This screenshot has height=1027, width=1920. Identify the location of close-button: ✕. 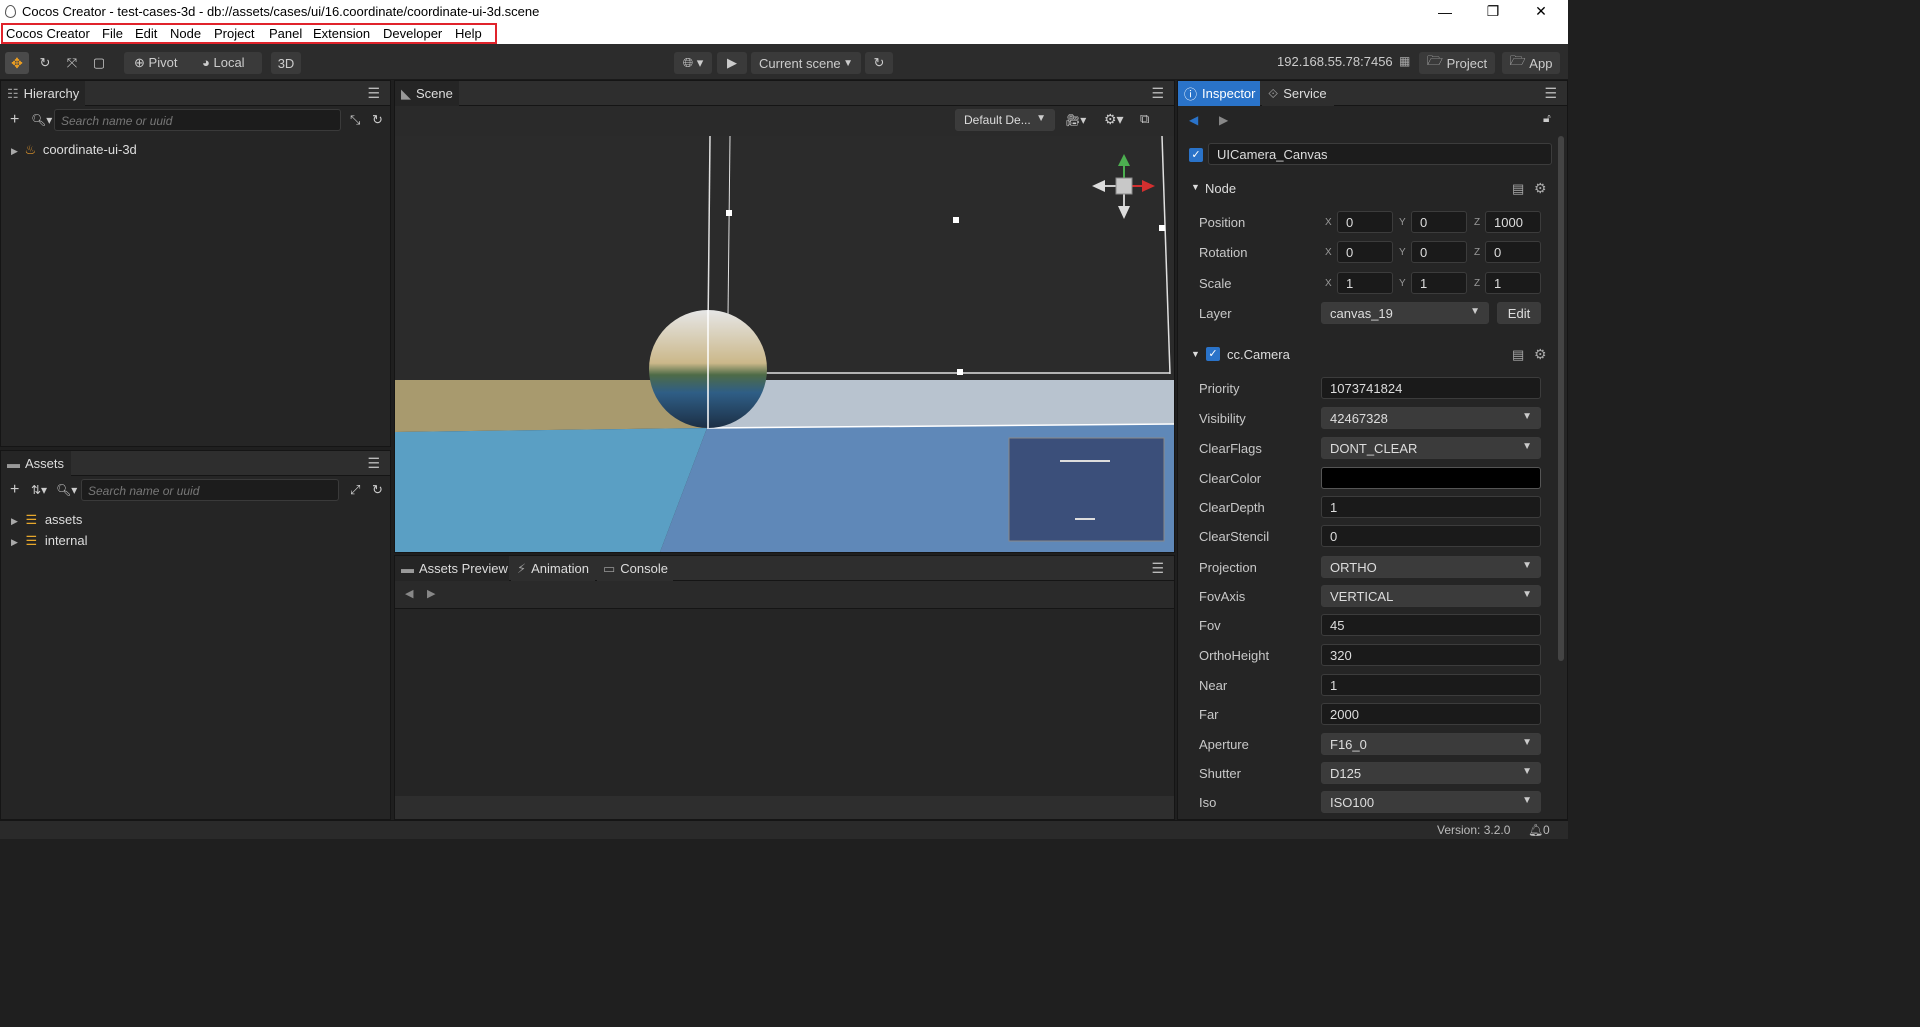
(1541, 11).